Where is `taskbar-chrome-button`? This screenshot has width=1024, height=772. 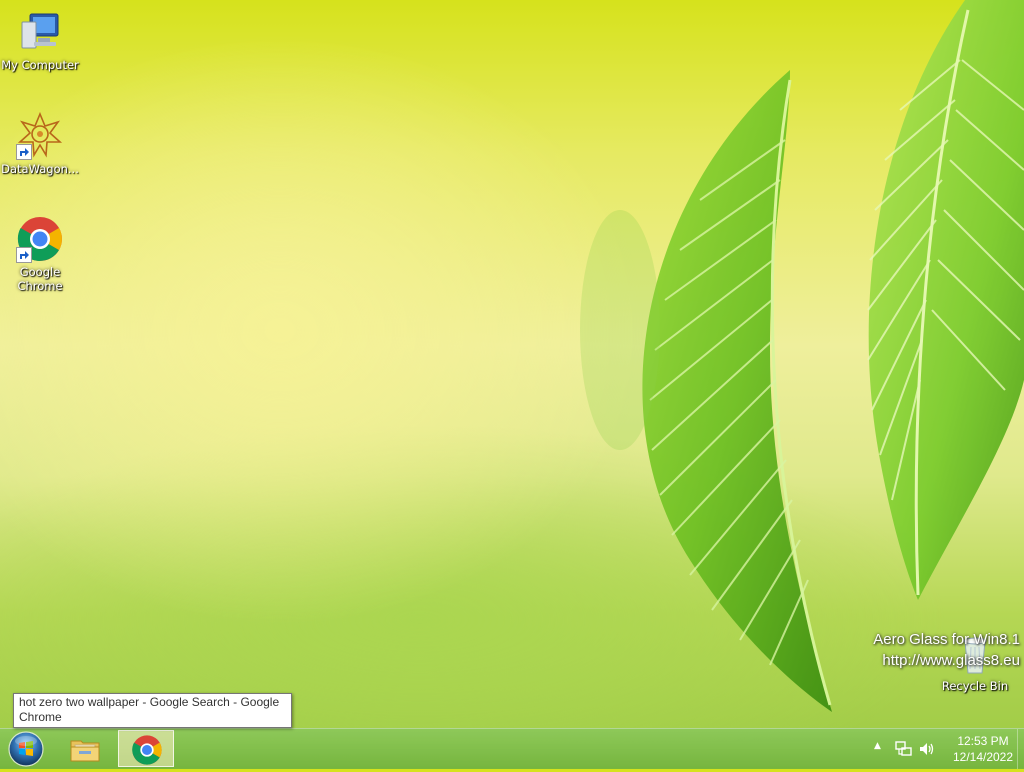
taskbar-chrome-button is located at coordinates (146, 748).